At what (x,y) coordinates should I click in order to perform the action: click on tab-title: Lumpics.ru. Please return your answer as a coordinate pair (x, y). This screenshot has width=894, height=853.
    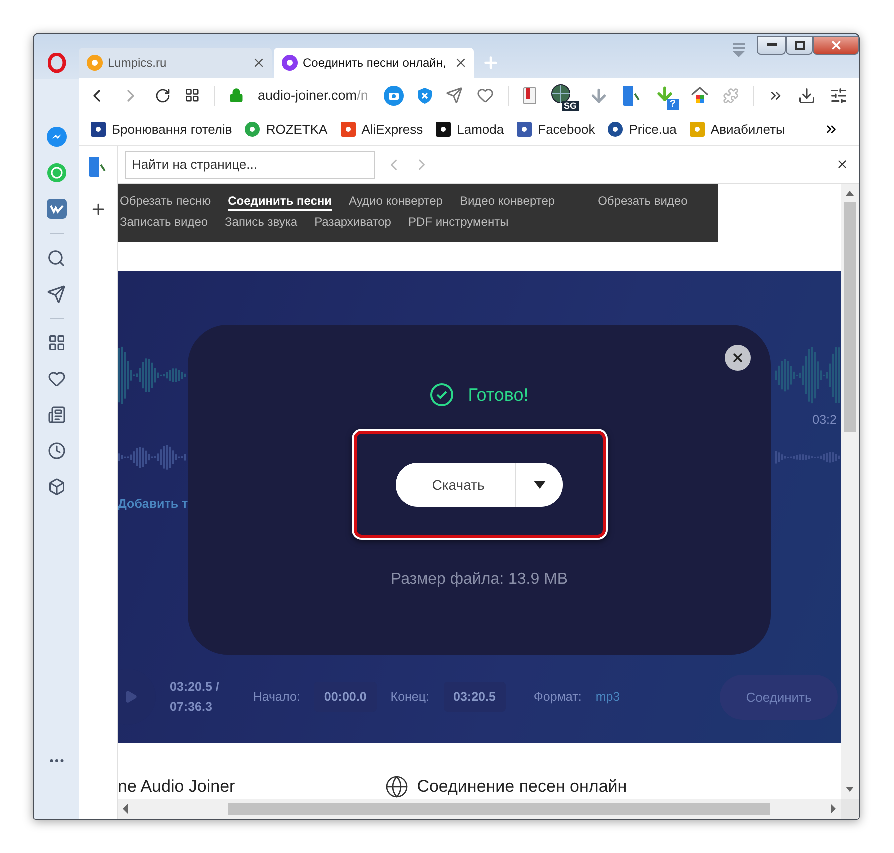
    Looking at the image, I should click on (138, 63).